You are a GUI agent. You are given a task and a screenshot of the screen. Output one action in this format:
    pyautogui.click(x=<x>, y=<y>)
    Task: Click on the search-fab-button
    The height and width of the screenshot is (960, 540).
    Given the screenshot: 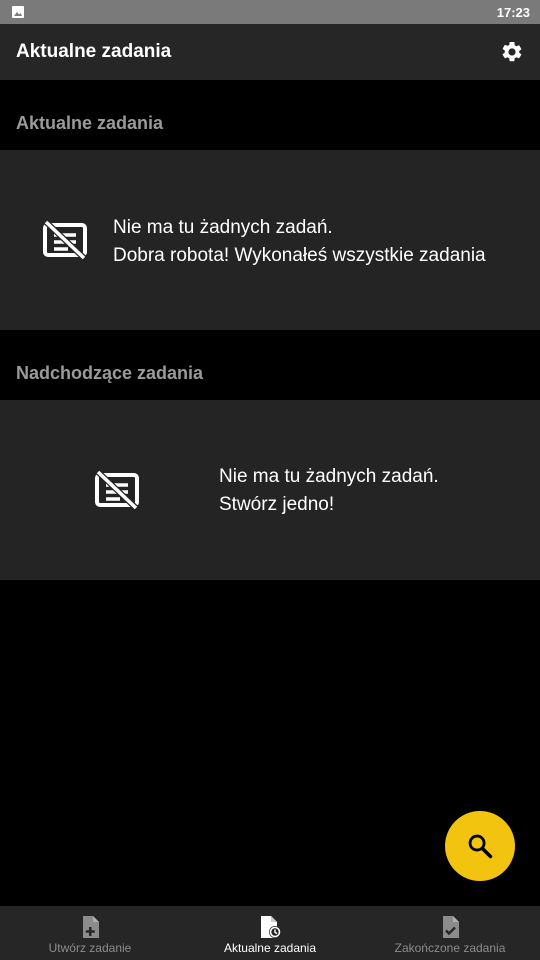 What is the action you would take?
    pyautogui.click(x=480, y=846)
    